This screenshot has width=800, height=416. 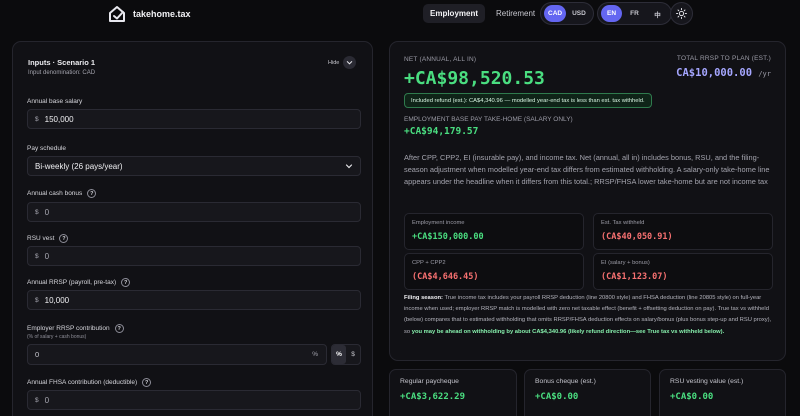 What do you see at coordinates (47, 400) in the screenshot?
I see `fhsa-placeholder: 0` at bounding box center [47, 400].